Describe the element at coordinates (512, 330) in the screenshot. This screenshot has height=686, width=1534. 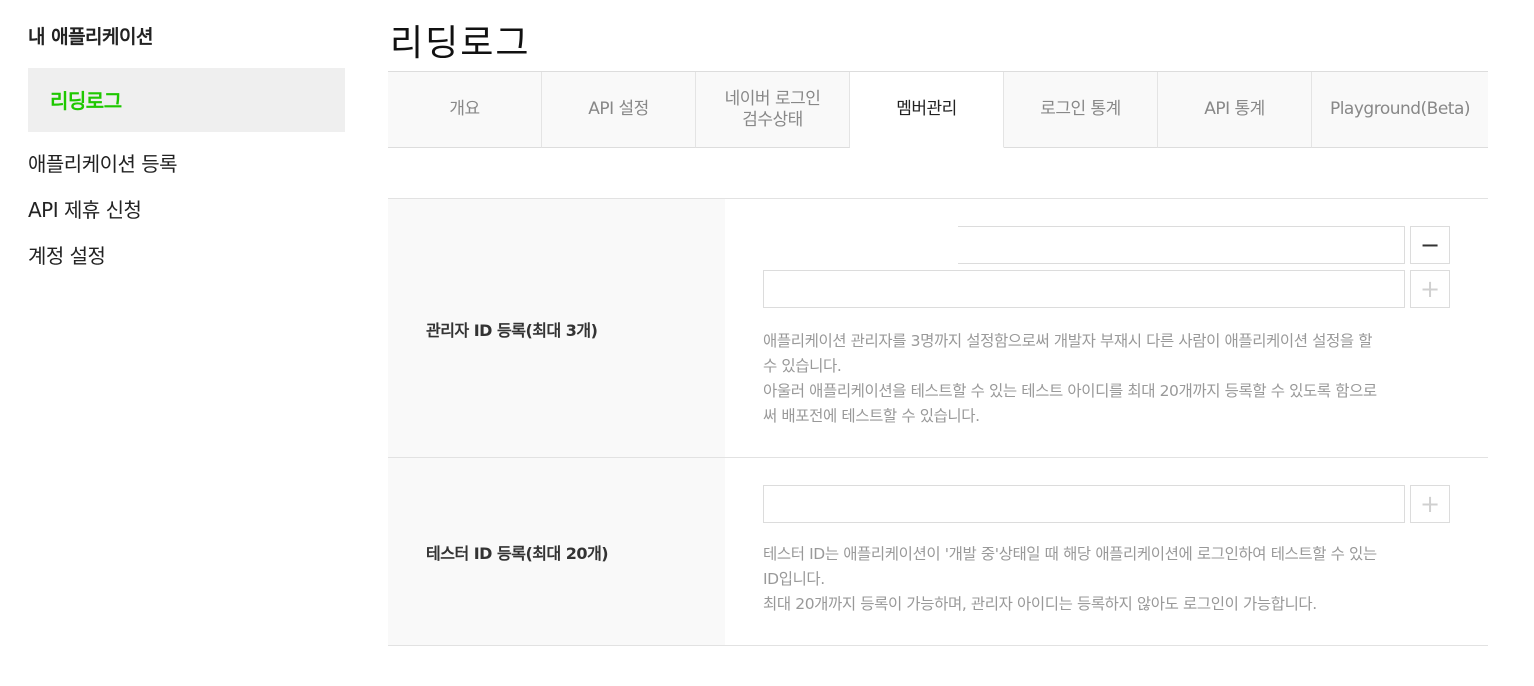
I see `admin-id-label: 관리자 ID 등록(최대 3개)` at that location.